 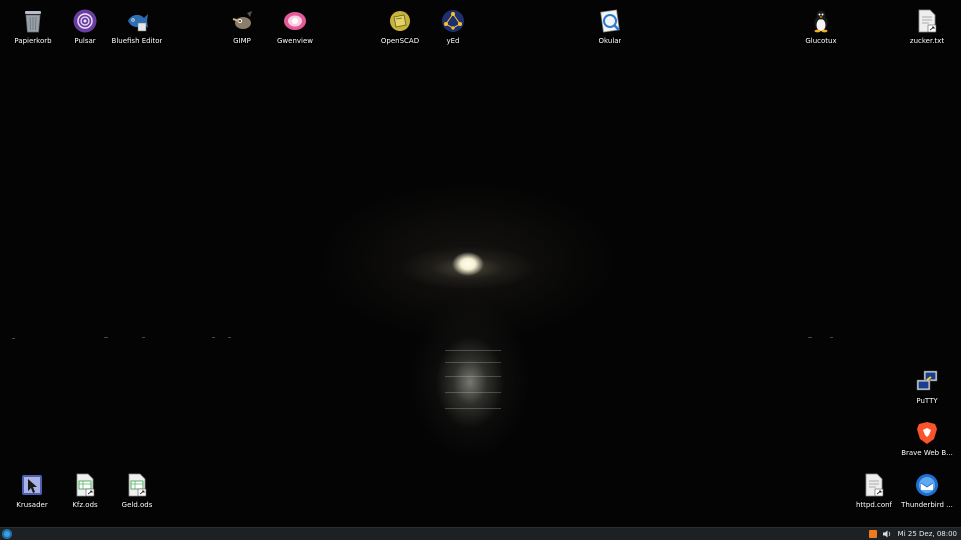 I want to click on icon-label: Okular, so click(x=610, y=41).